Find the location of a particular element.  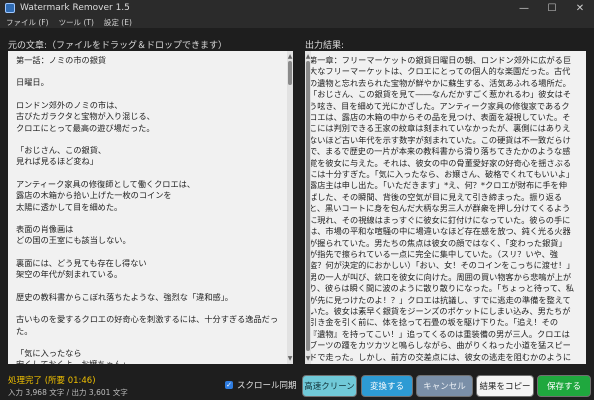

scroll-sync-toggle: ✓ スクロール同期 is located at coordinates (261, 385).